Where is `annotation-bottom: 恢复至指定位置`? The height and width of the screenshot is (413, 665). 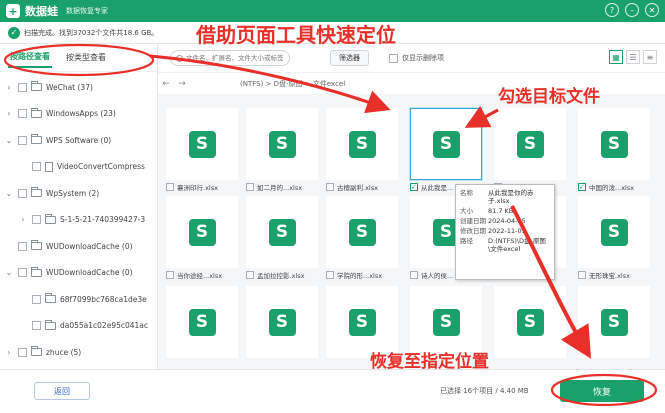
annotation-bottom: 恢复至指定位置 is located at coordinates (429, 362).